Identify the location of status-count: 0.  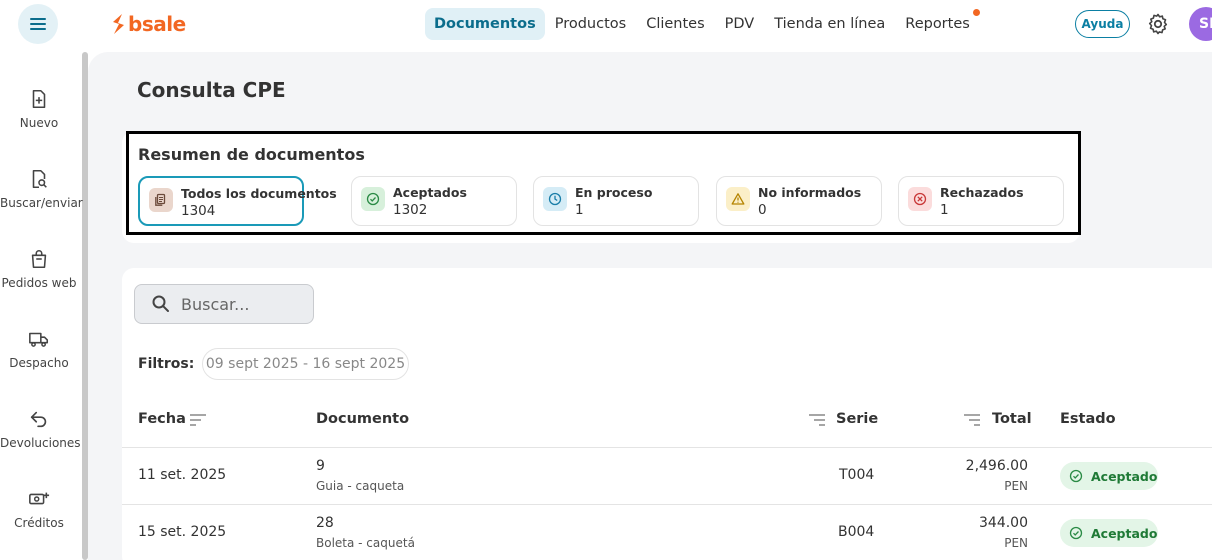
(762, 210).